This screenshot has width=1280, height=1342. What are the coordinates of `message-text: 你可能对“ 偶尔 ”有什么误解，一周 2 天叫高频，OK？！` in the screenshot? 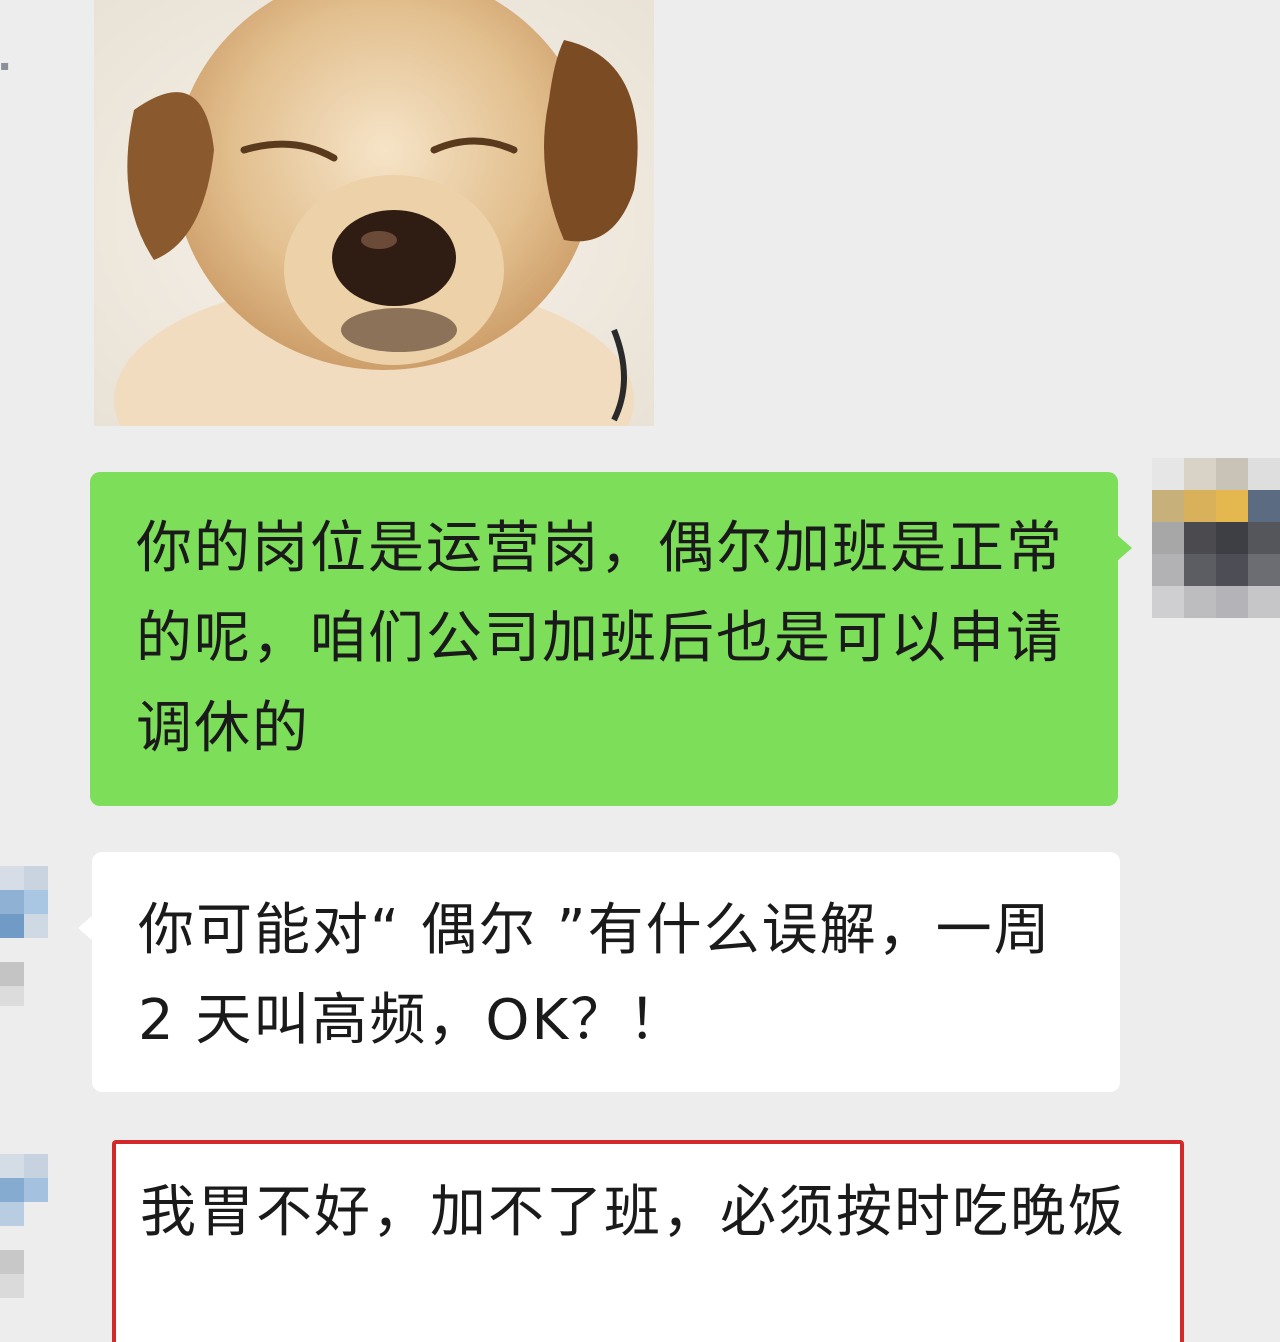 It's located at (595, 975).